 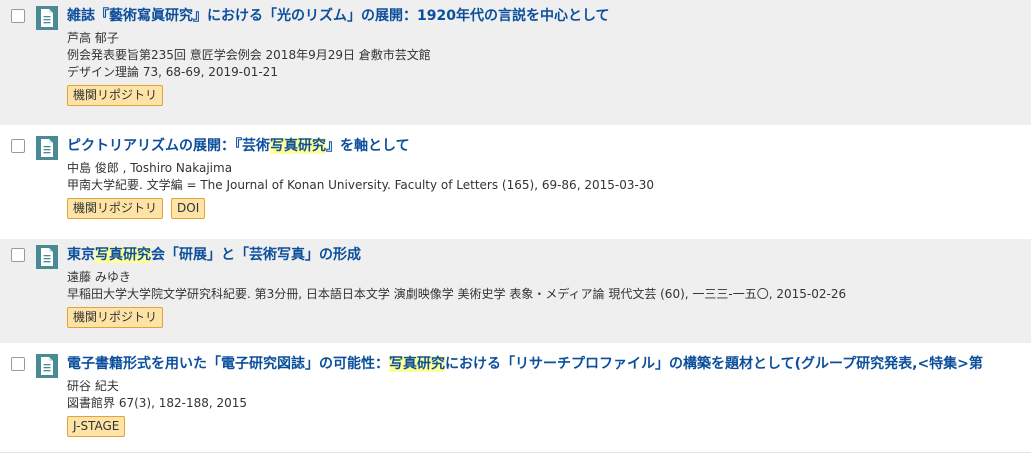 I want to click on title-text: 東京, so click(x=81, y=255).